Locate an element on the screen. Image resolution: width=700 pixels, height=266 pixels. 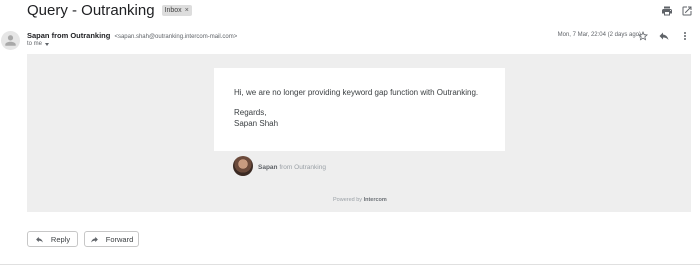
star-icon is located at coordinates (643, 36).